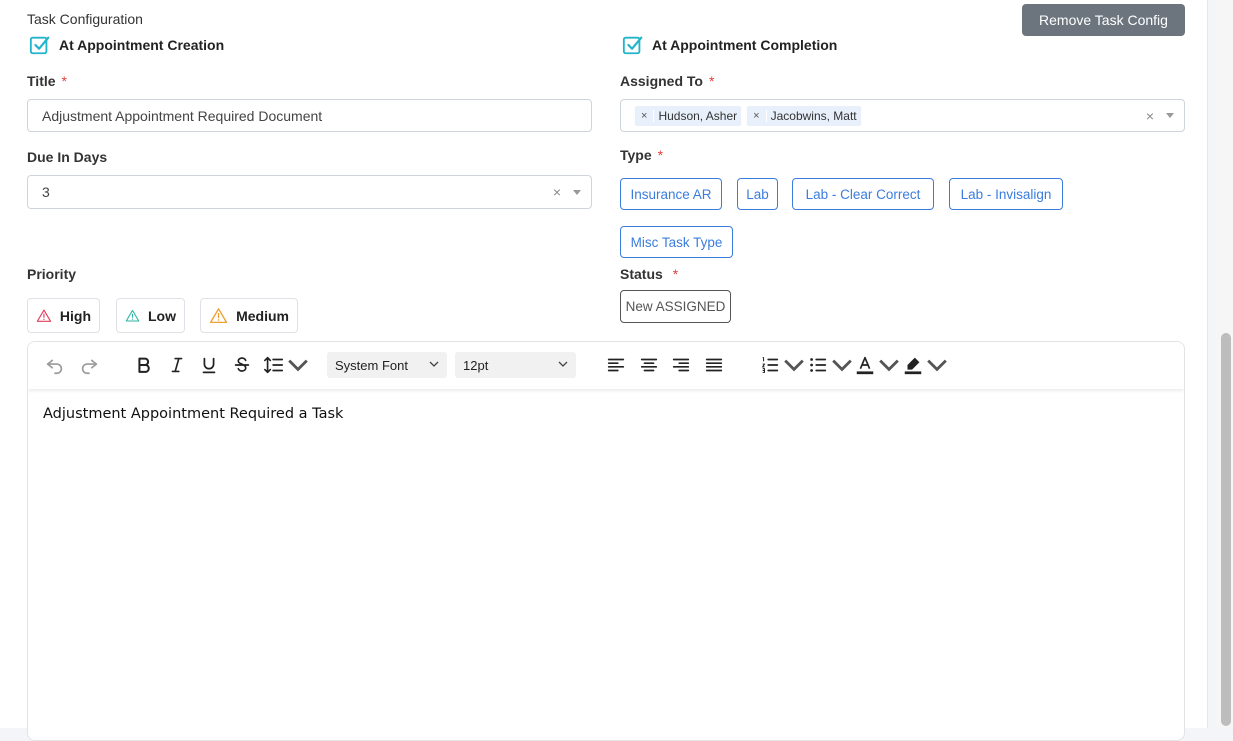 The width and height of the screenshot is (1233, 741). I want to click on strikethrough-button, so click(242, 365).